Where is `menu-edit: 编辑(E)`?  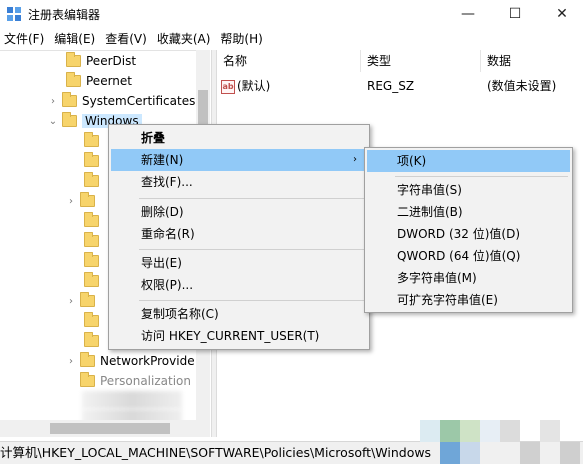
menu-edit: 编辑(E) is located at coordinates (75, 39).